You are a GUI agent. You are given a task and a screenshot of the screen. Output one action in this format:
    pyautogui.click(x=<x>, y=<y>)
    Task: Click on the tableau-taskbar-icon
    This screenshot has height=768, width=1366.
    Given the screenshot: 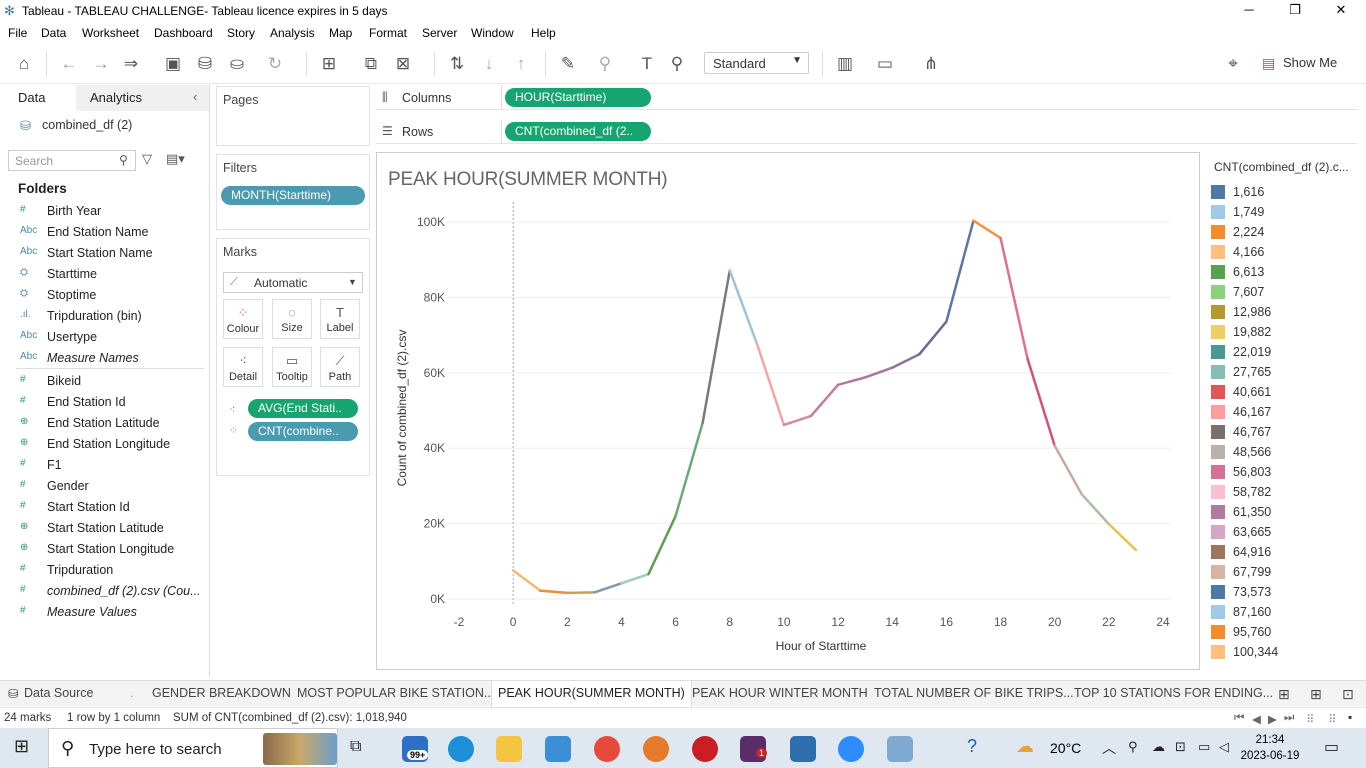 What is the action you would take?
    pyautogui.click(x=900, y=749)
    